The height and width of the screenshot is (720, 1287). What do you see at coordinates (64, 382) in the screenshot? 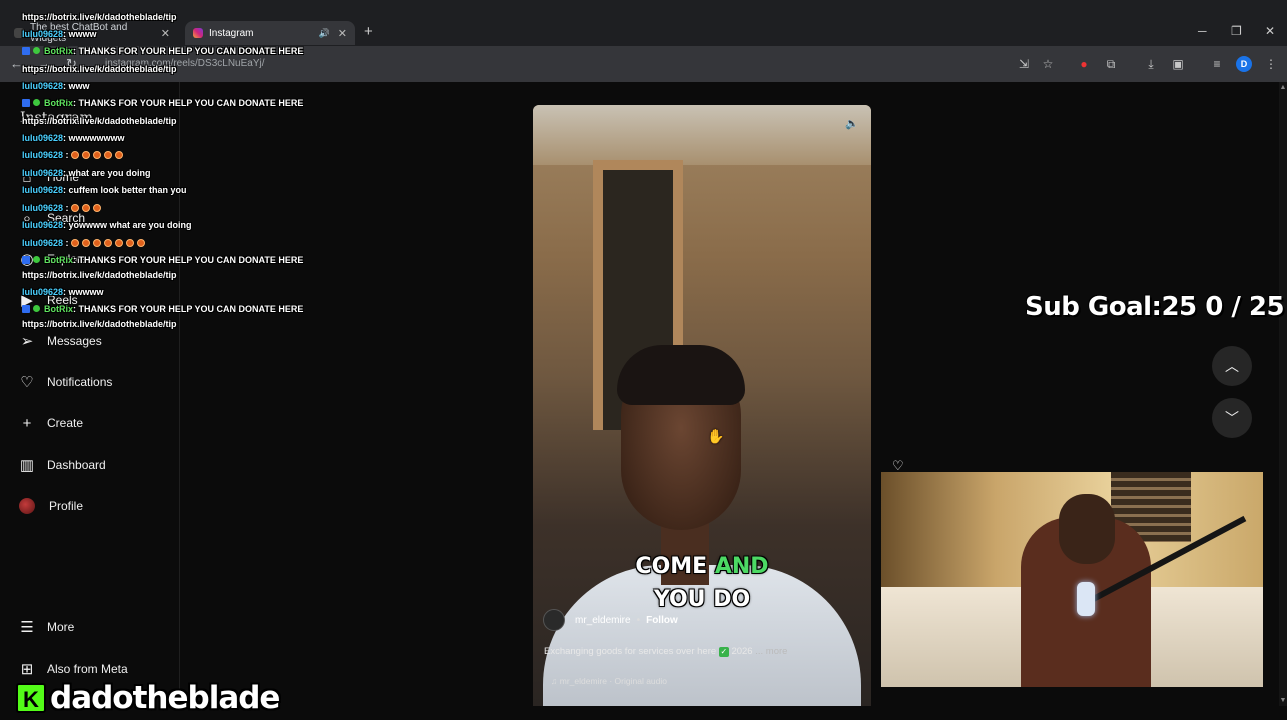
I see `sidebar-item-notifications: ♡ Notifications` at bounding box center [64, 382].